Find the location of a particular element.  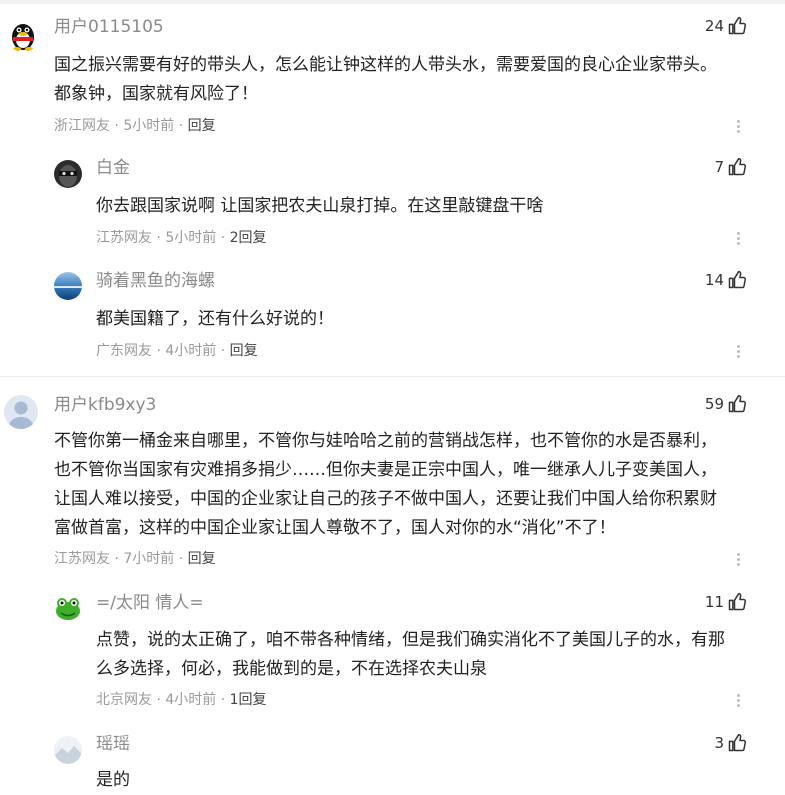

comment-meta: 江苏网友 · 7小时前 · 回复 is located at coordinates (135, 559).